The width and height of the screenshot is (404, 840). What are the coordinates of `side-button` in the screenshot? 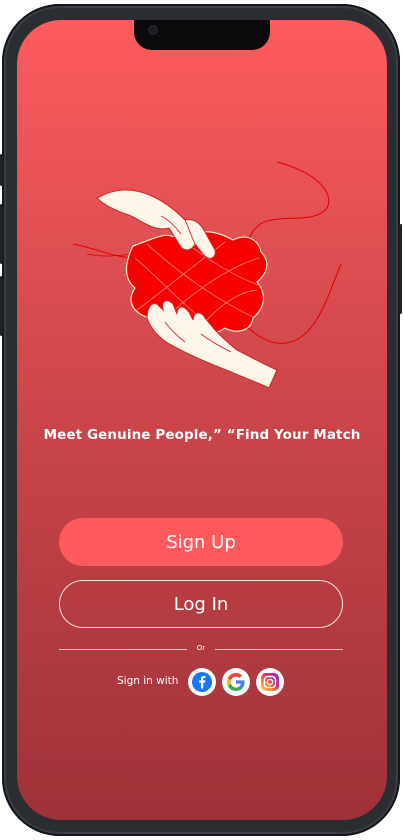 It's located at (1, 170).